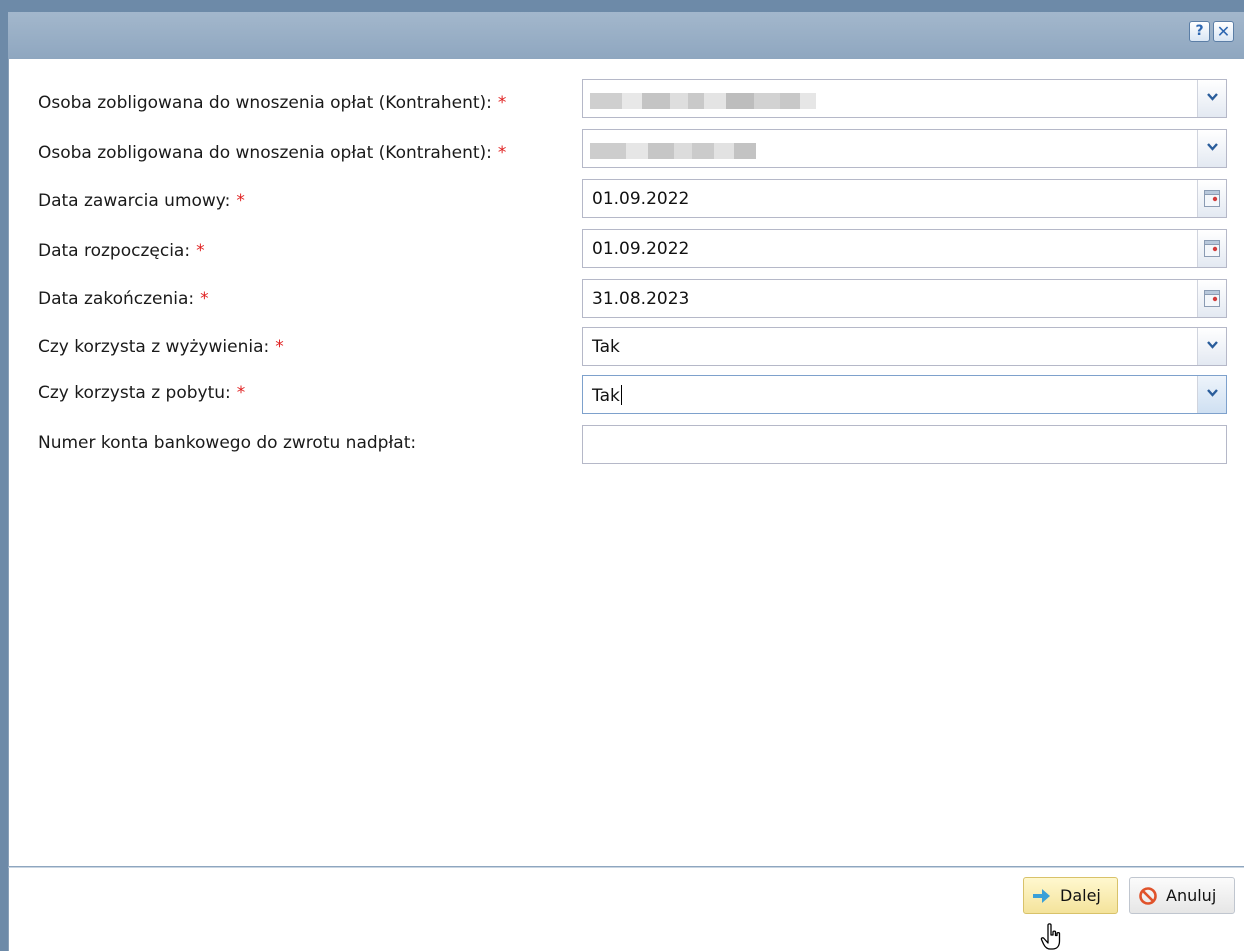  What do you see at coordinates (607, 395) in the screenshot?
I see `stay-value: Tak` at bounding box center [607, 395].